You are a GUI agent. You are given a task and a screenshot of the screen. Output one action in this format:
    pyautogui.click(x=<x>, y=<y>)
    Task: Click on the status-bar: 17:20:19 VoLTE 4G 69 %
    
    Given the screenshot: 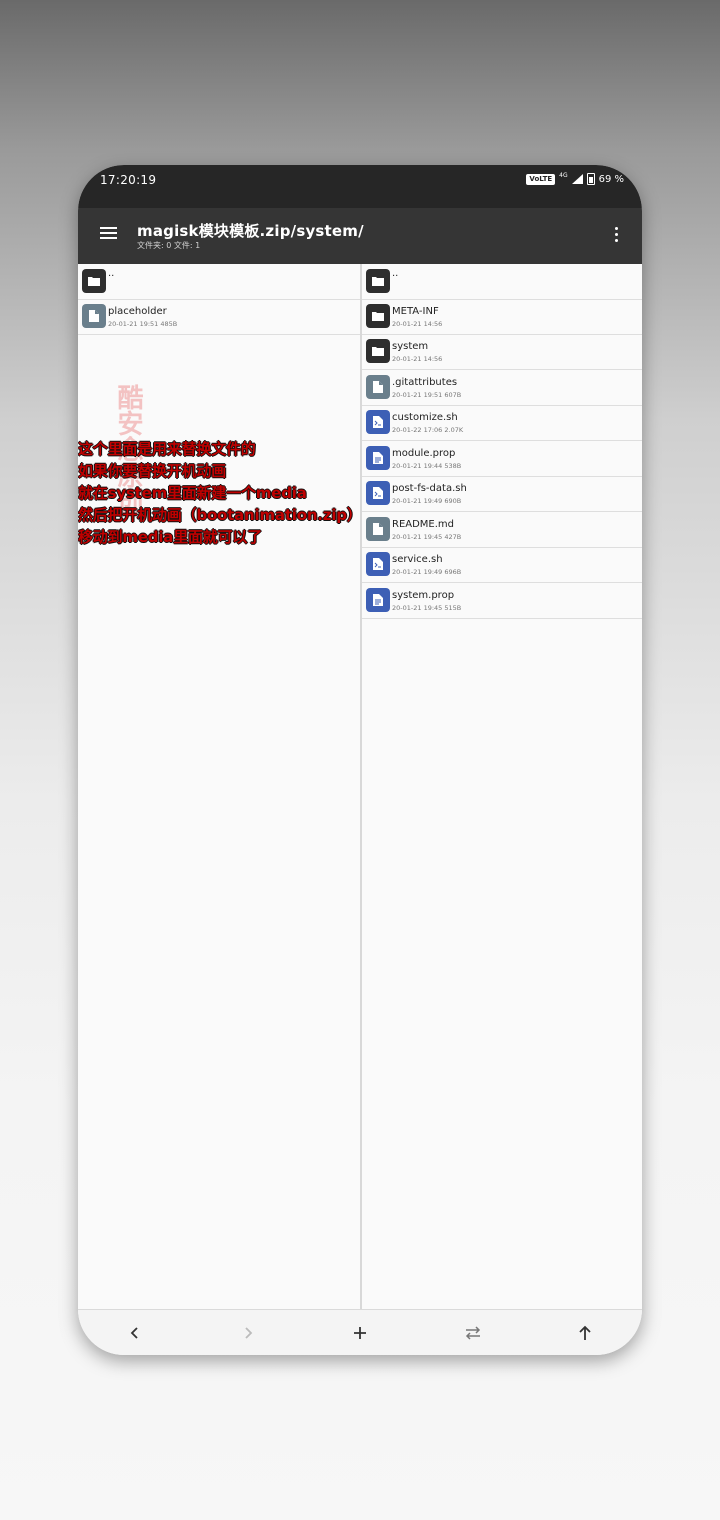 What is the action you would take?
    pyautogui.click(x=360, y=186)
    